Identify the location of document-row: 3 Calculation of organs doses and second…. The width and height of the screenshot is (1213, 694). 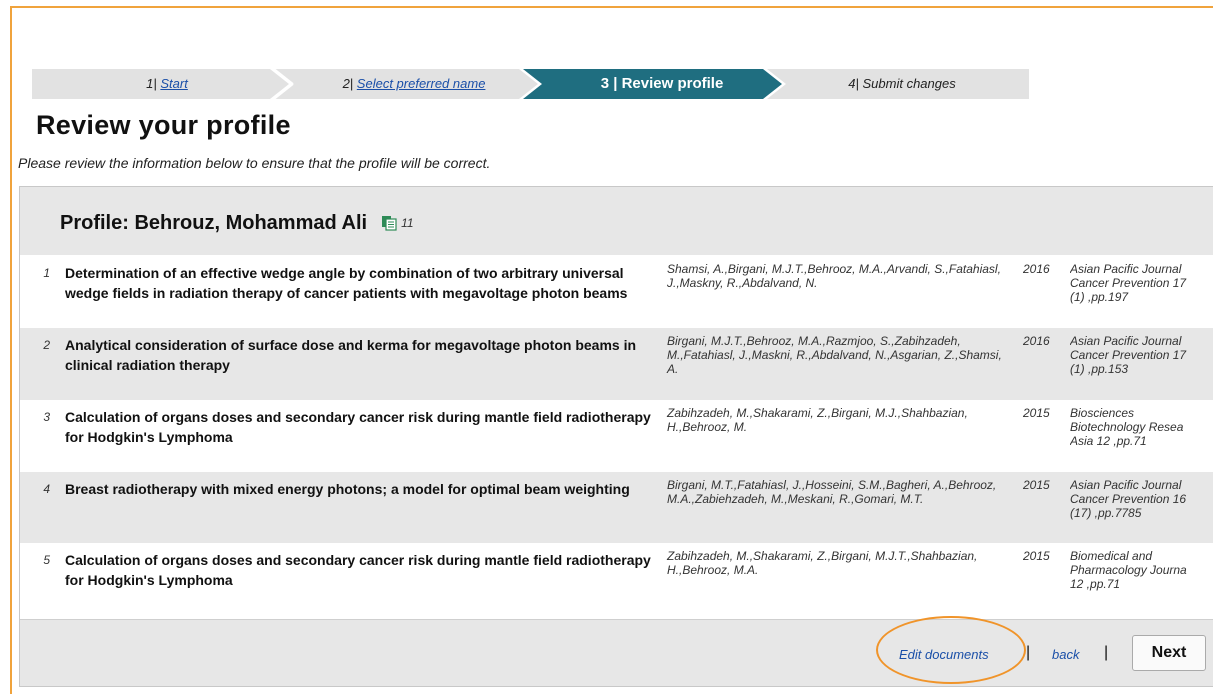
(616, 436).